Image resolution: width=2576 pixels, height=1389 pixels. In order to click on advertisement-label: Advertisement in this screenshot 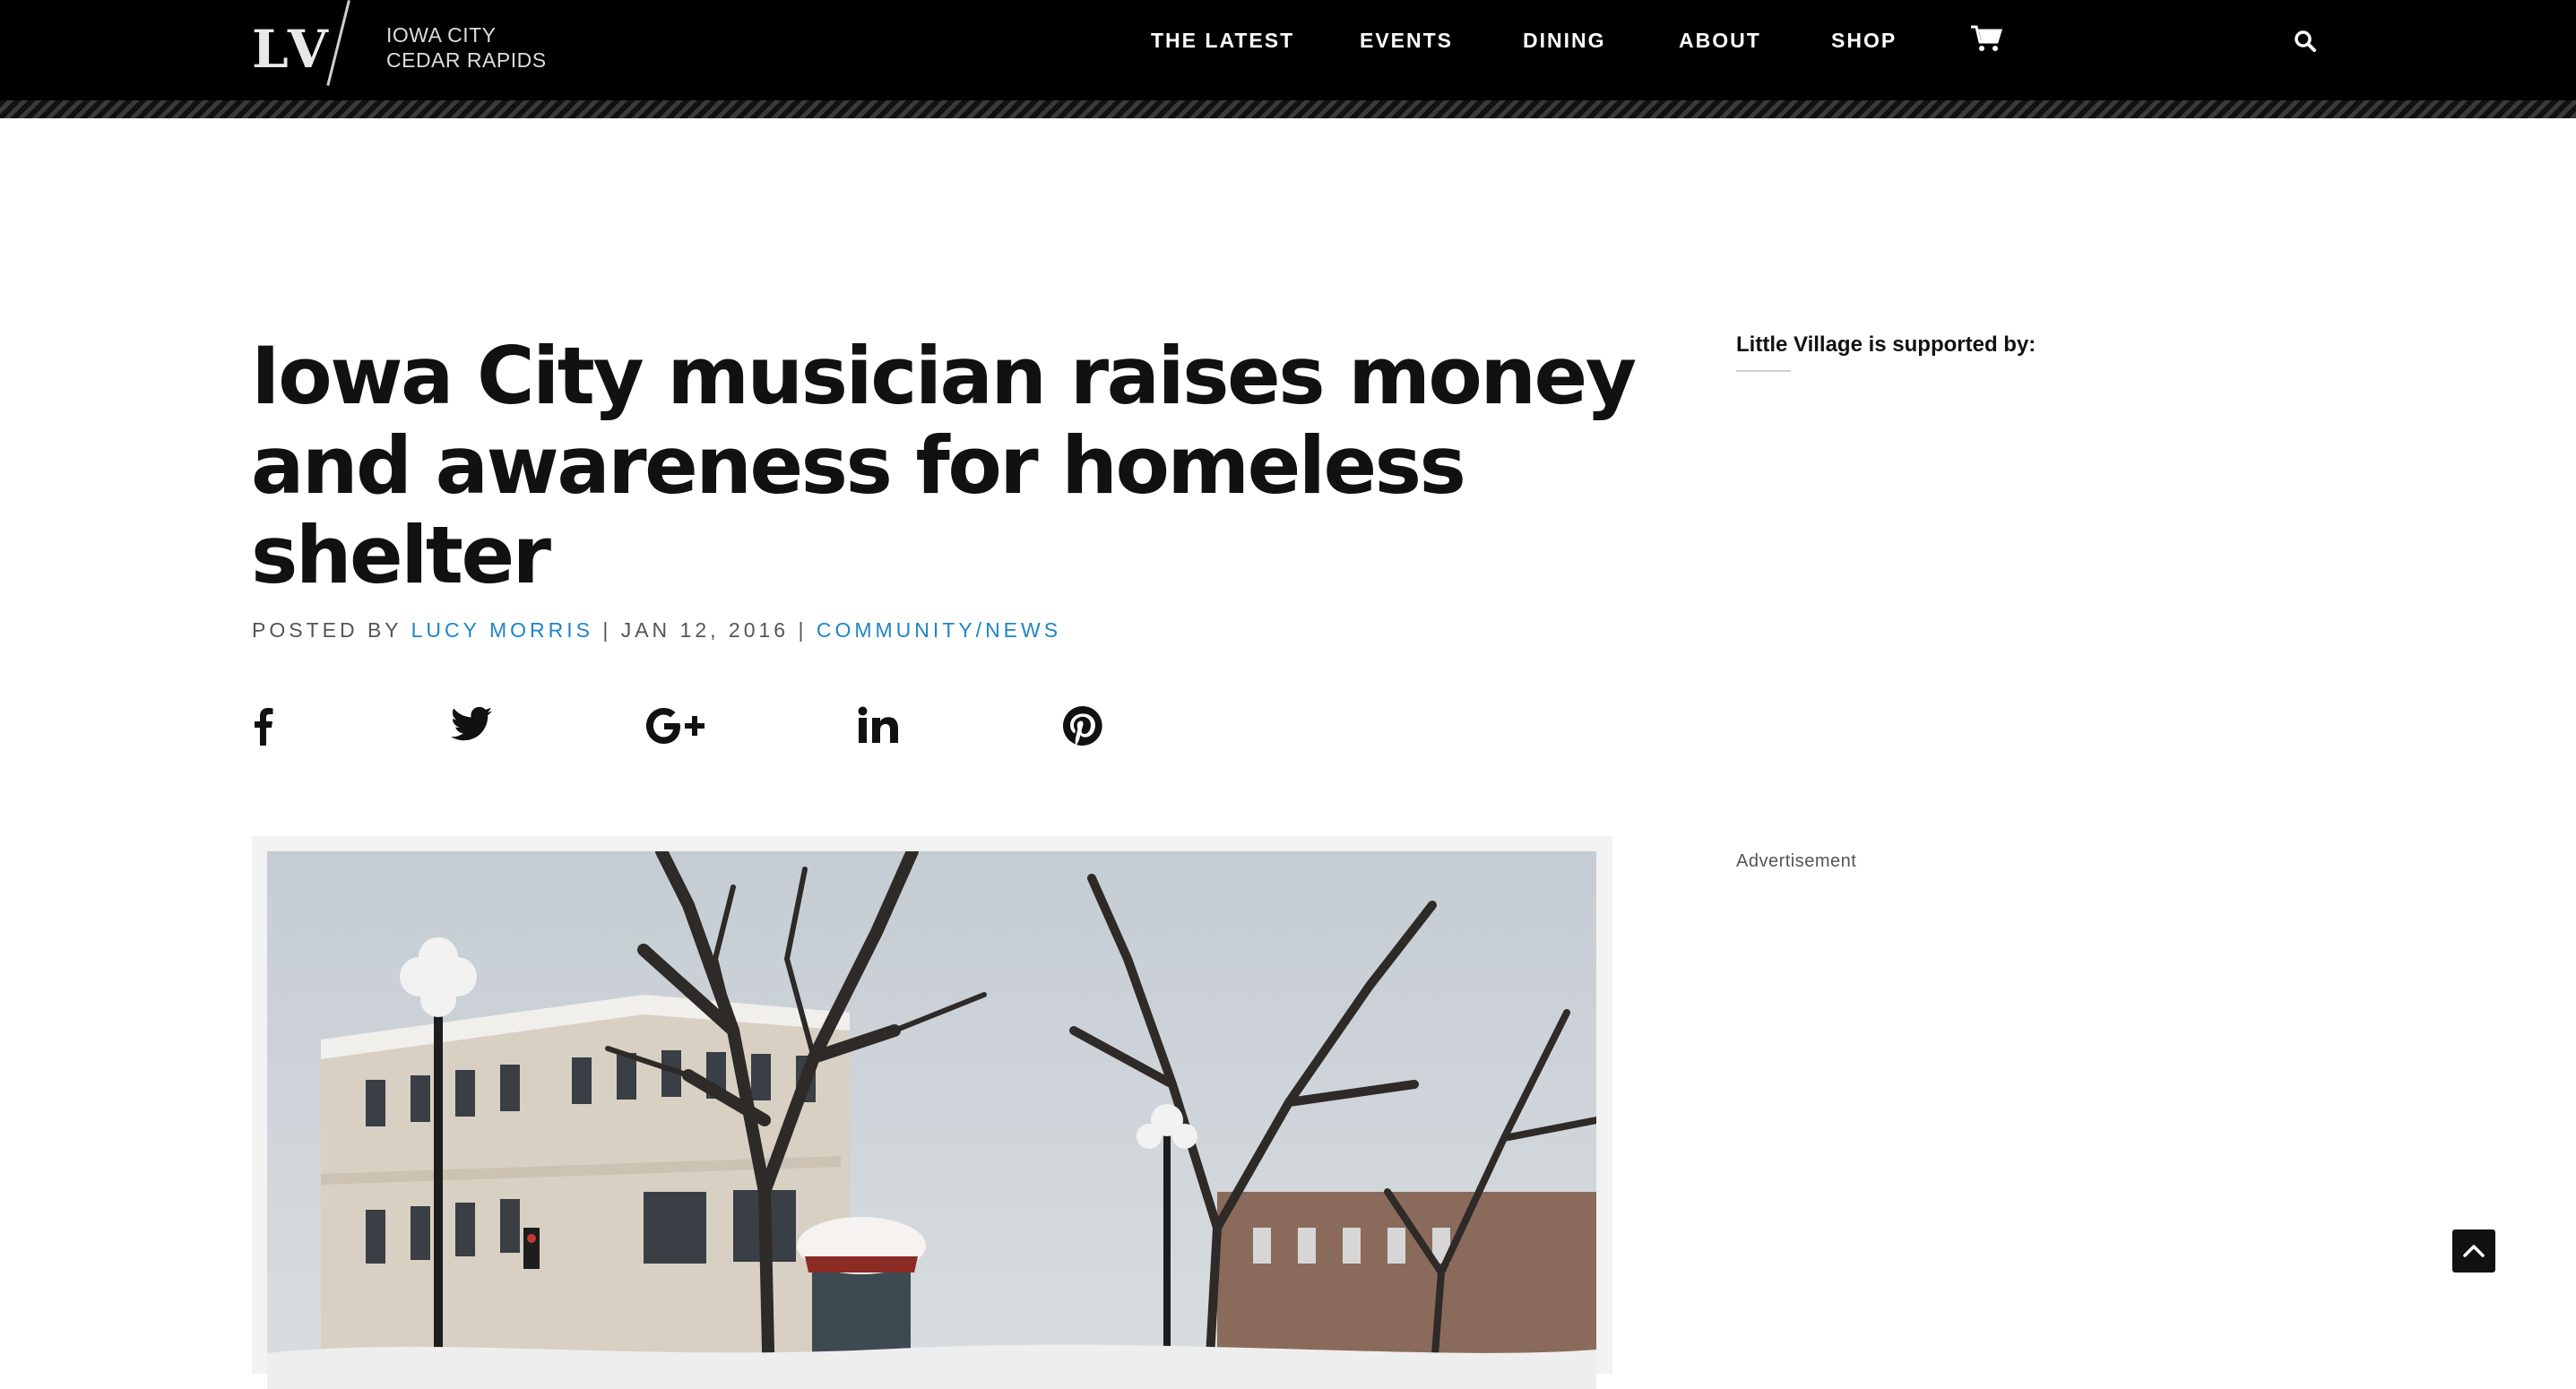, I will do `click(1796, 861)`.